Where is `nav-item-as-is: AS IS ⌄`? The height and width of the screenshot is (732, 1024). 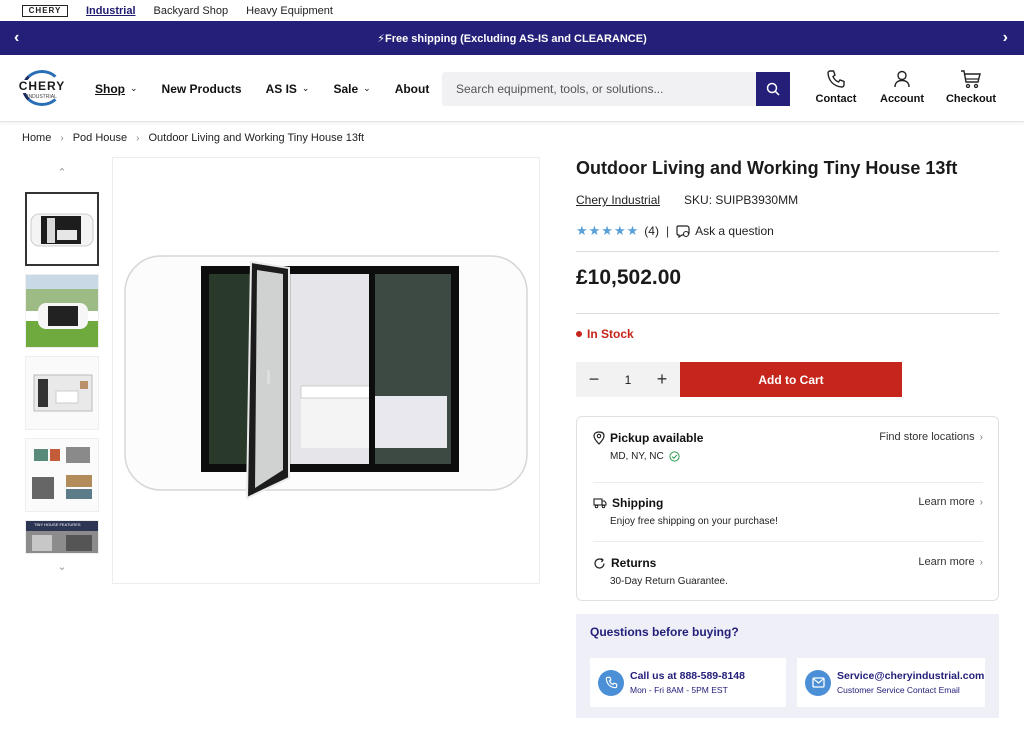 nav-item-as-is: AS IS ⌄ is located at coordinates (288, 89).